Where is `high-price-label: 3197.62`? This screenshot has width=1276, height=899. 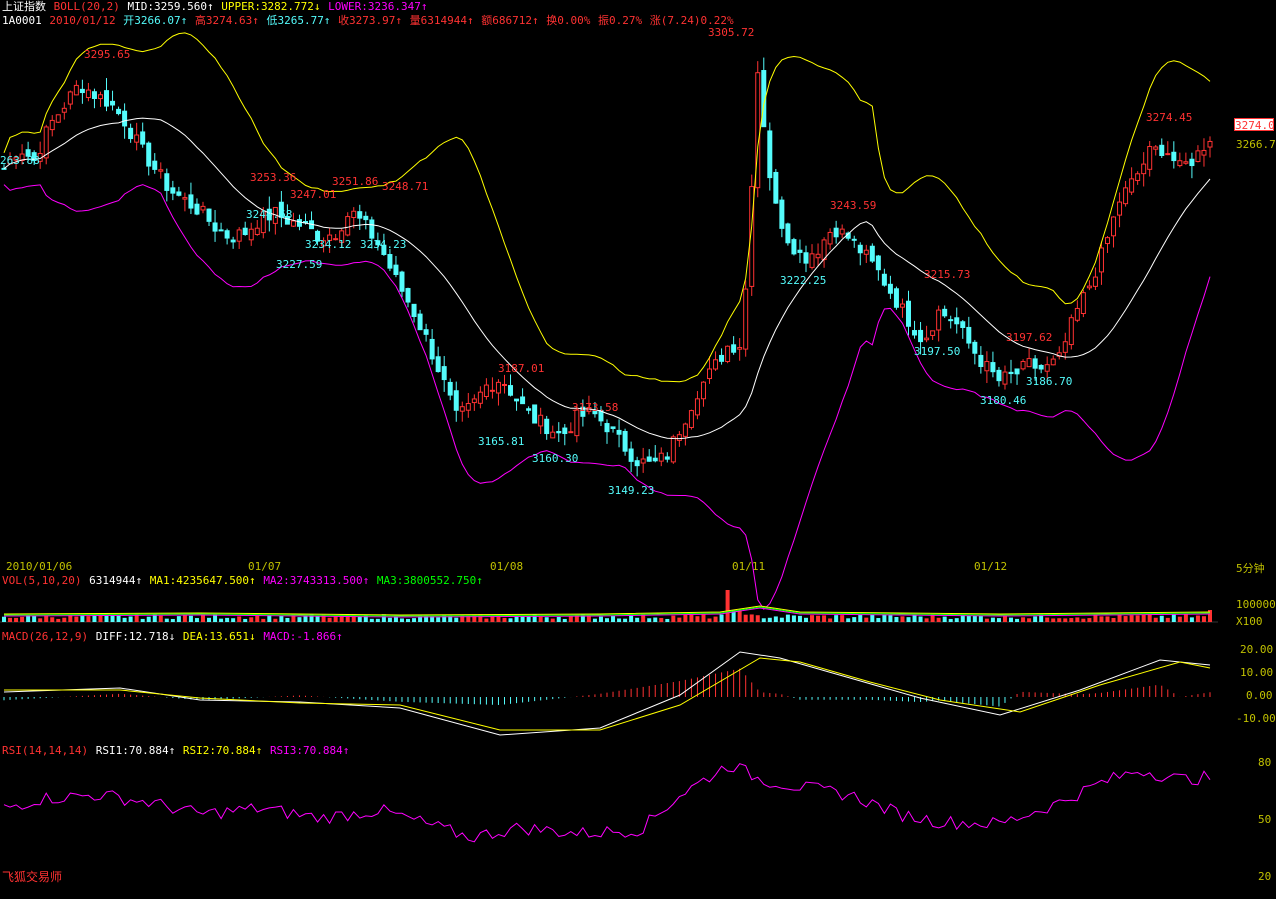
high-price-label: 3197.62 is located at coordinates (1029, 337).